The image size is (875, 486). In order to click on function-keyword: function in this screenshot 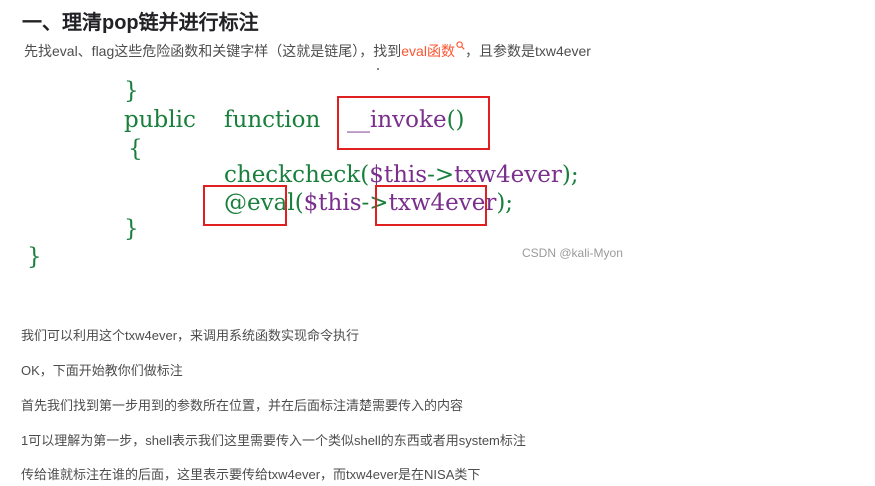, I will do `click(272, 120)`.